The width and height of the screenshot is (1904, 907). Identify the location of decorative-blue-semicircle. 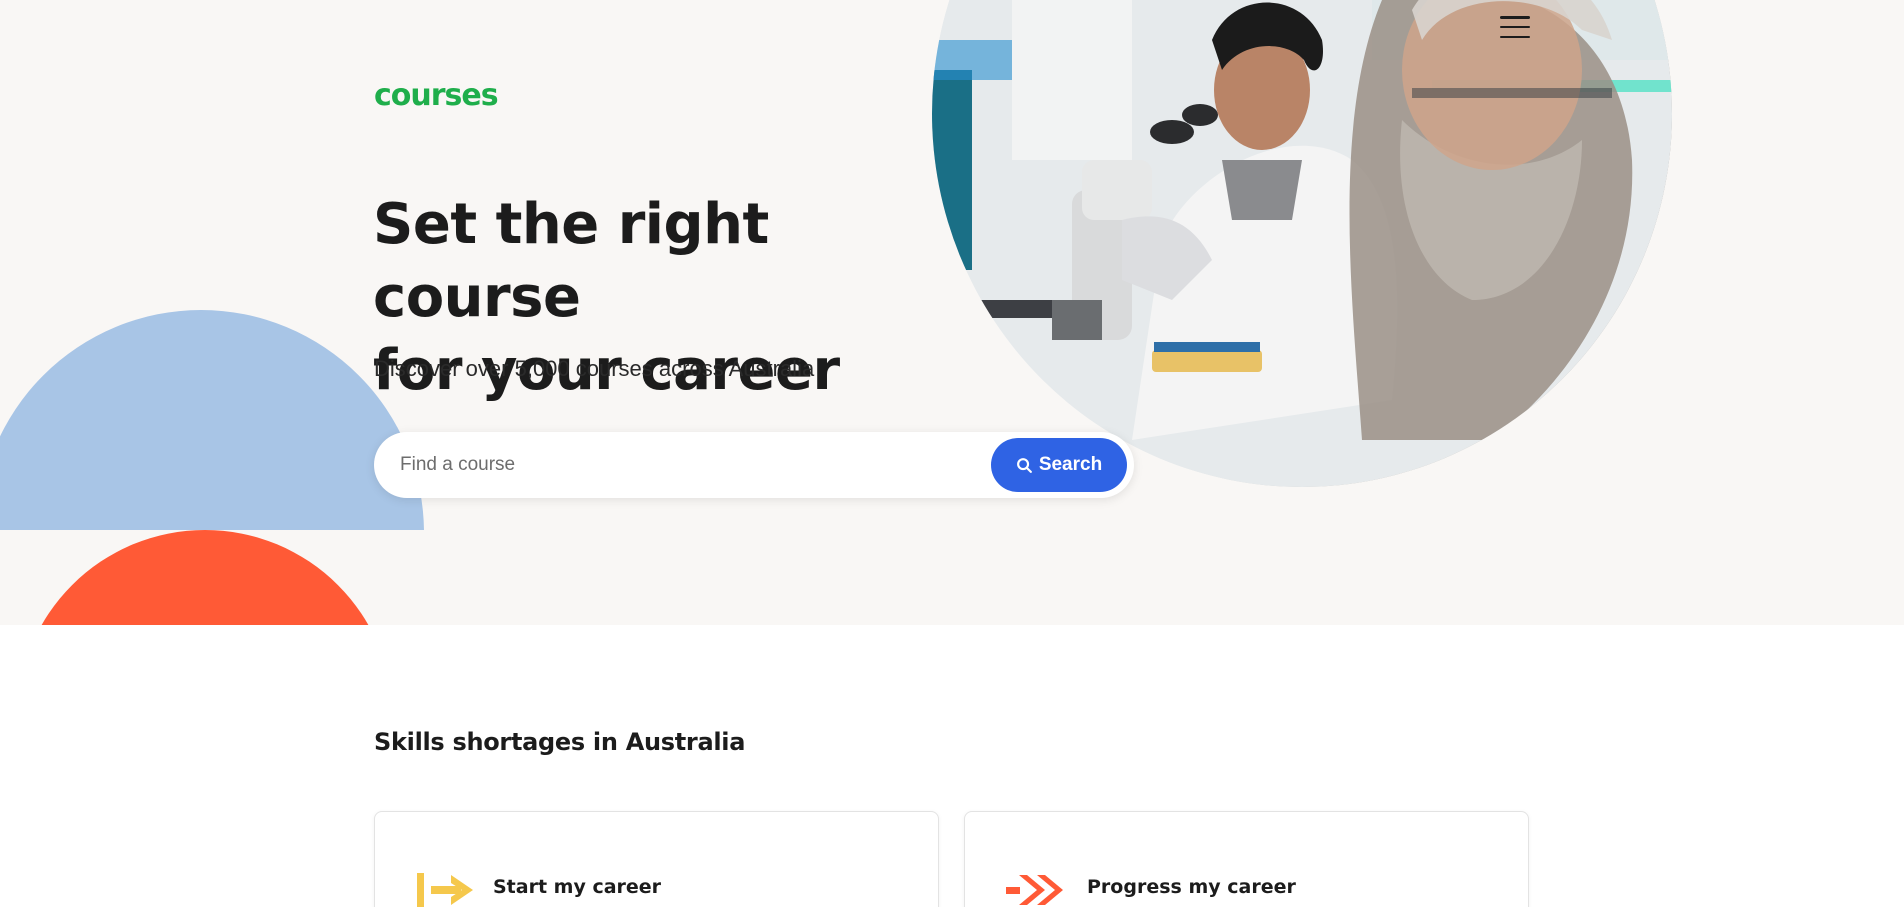
(215, 265).